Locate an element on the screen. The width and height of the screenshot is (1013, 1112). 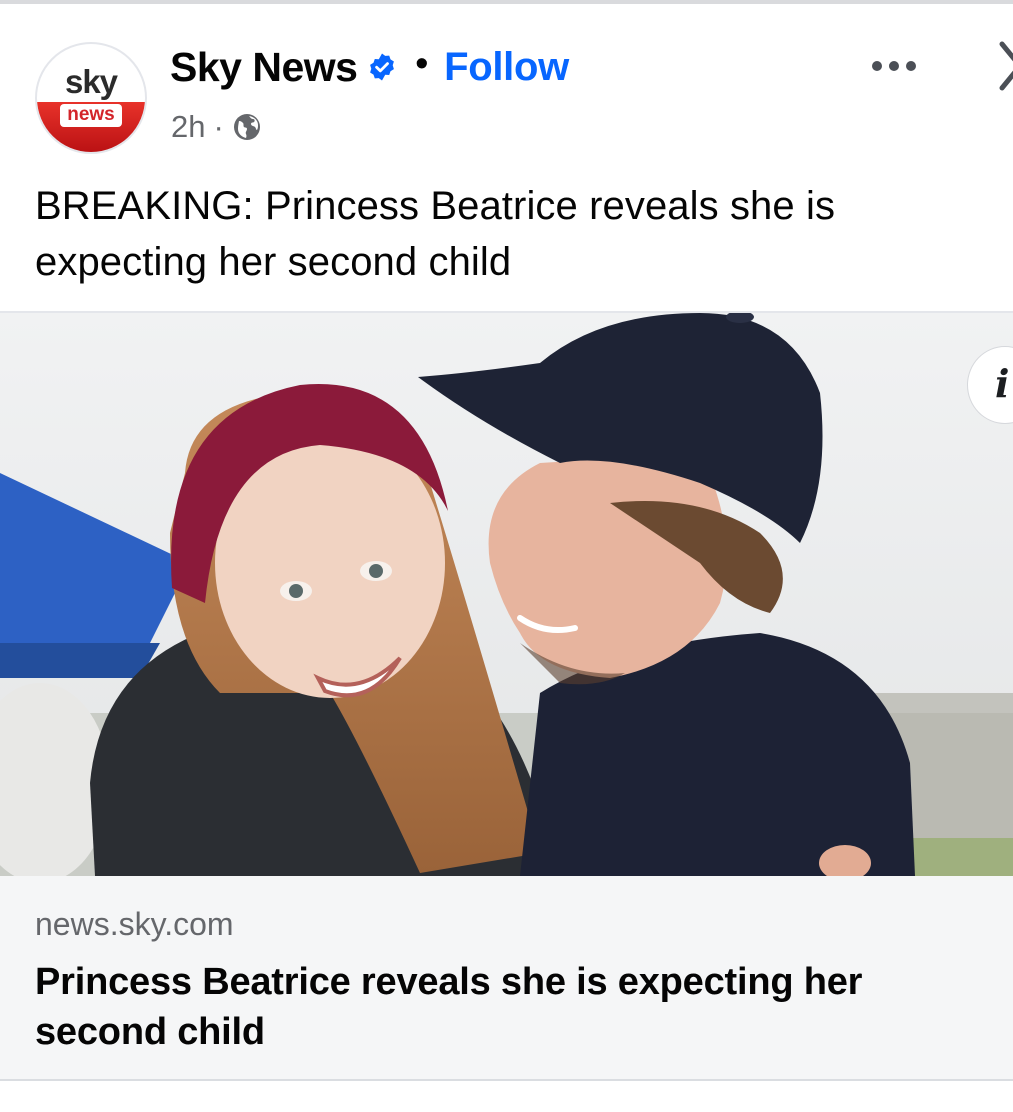
link-domain: news.sky.com is located at coordinates (134, 924).